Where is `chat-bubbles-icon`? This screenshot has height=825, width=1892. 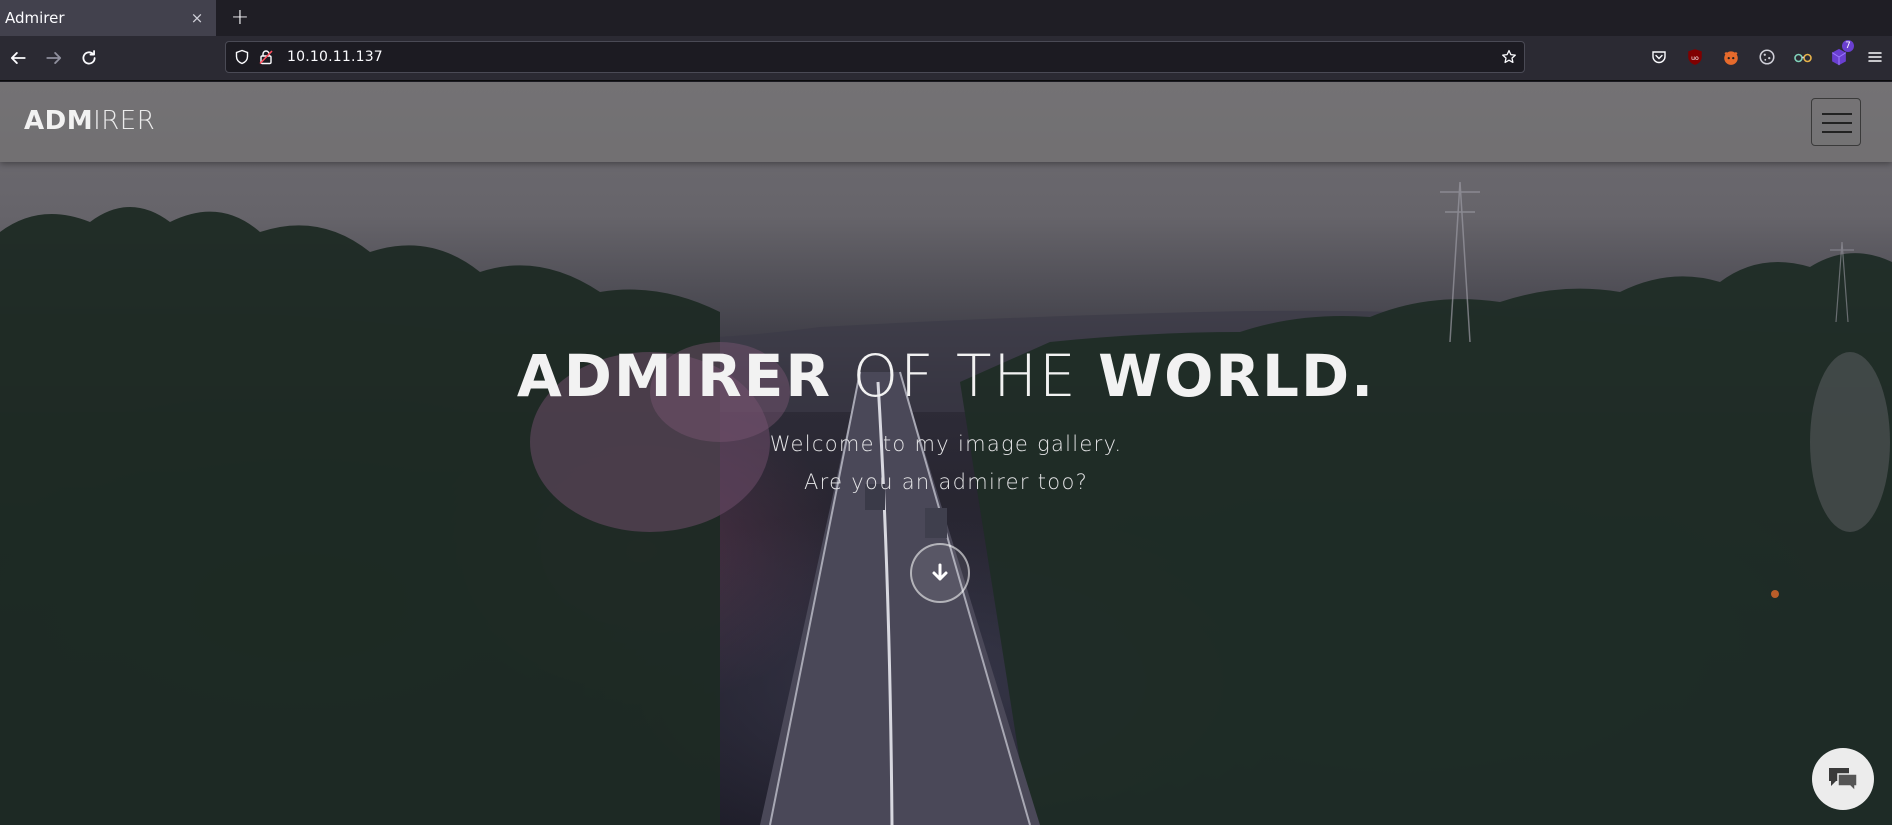 chat-bubbles-icon is located at coordinates (1843, 780).